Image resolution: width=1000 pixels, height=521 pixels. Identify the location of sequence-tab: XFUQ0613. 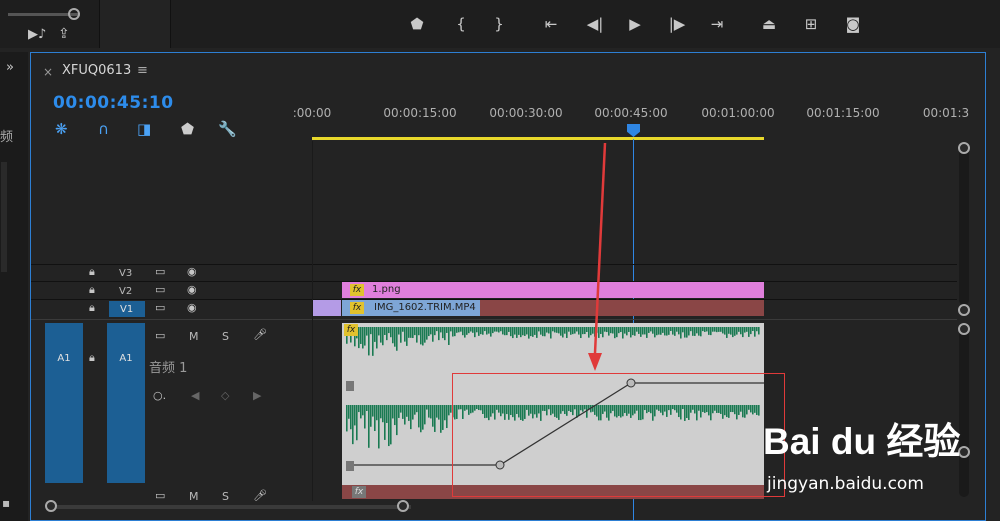
(96, 70).